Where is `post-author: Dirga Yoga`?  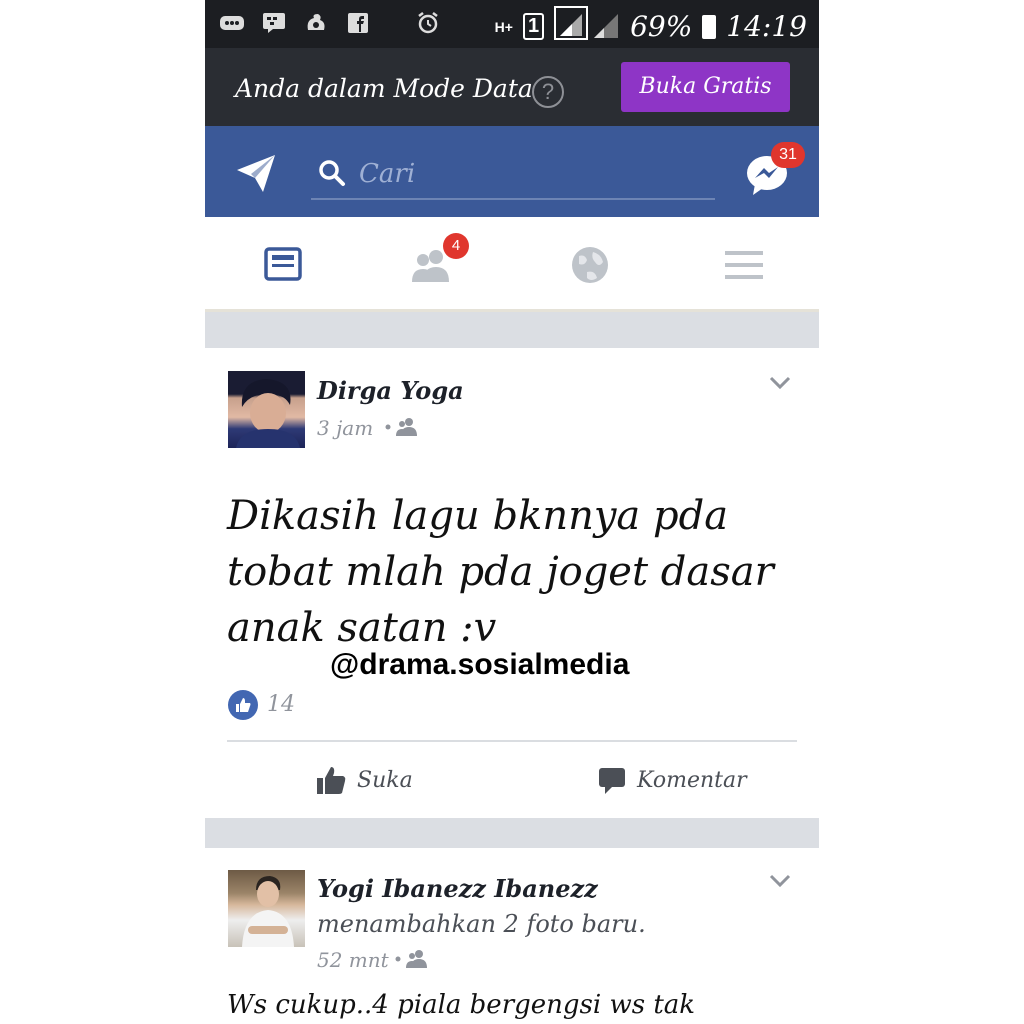
post-author: Dirga Yoga is located at coordinates (390, 390).